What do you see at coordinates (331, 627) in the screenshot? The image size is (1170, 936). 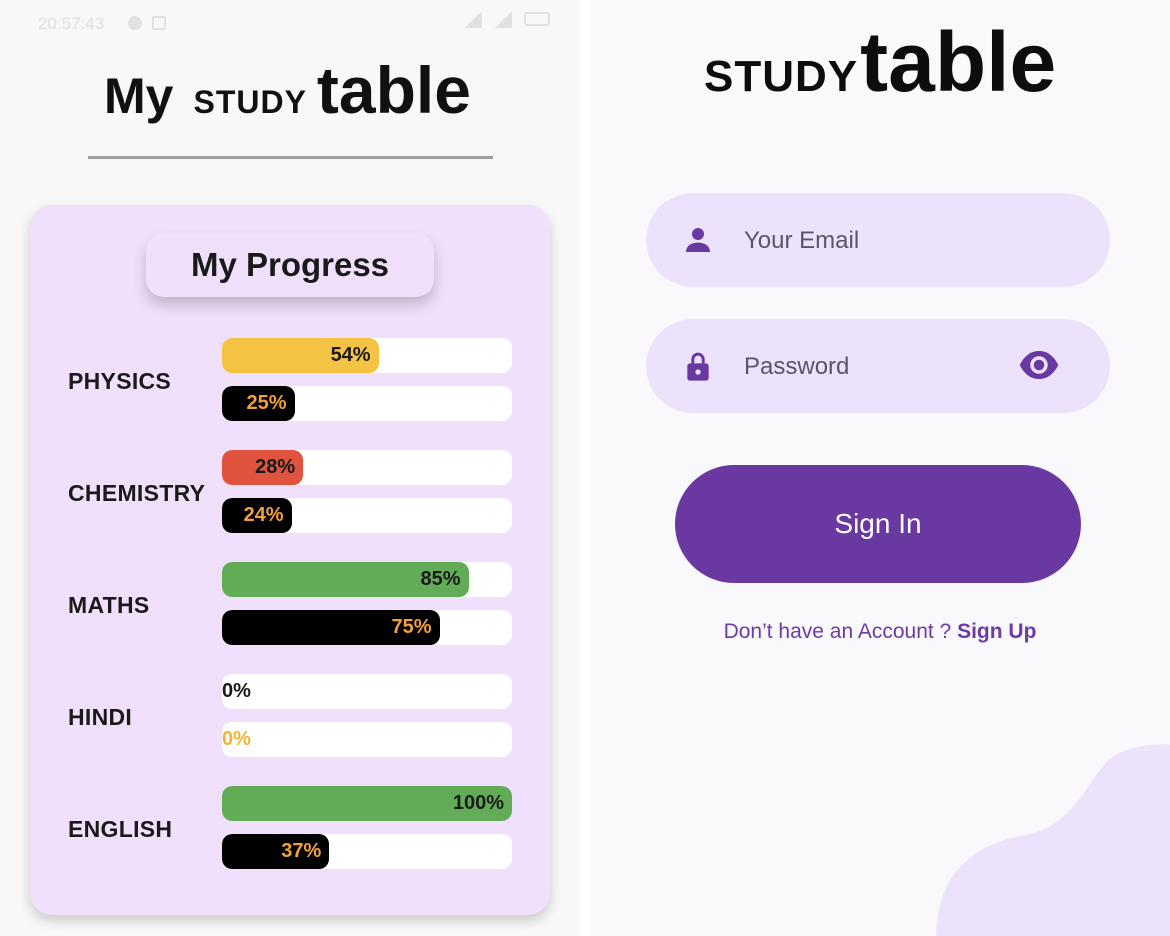 I see `progress-fill: 75%` at bounding box center [331, 627].